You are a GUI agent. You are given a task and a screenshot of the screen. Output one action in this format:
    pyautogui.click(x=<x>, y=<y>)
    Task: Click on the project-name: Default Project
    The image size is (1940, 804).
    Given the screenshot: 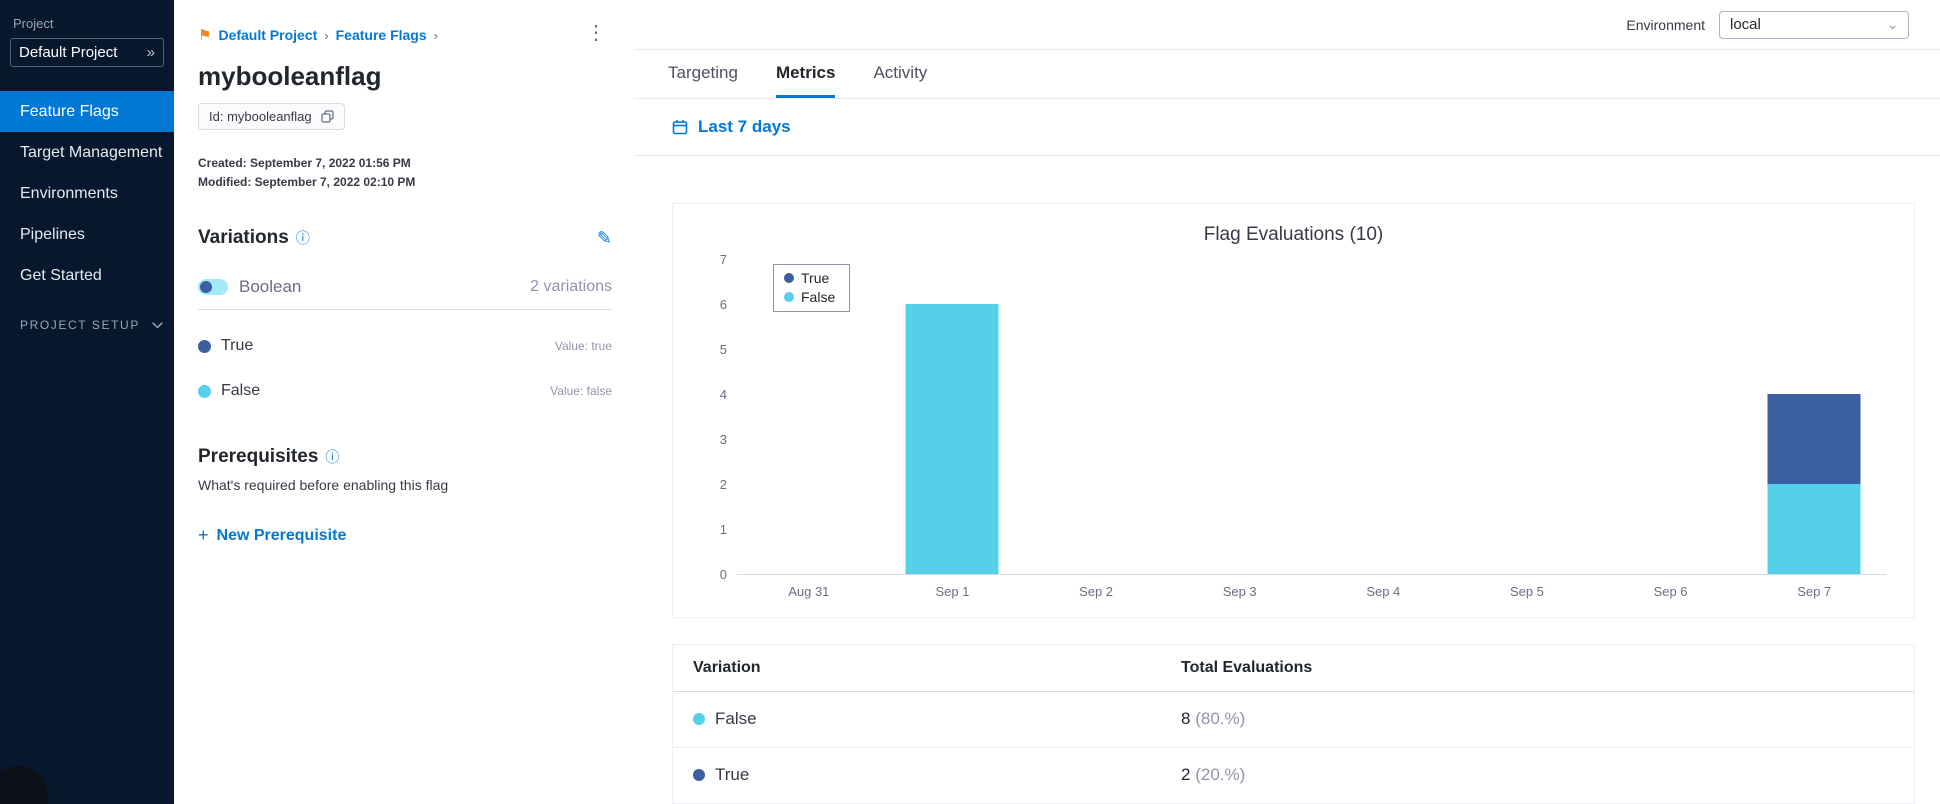 What is the action you would take?
    pyautogui.click(x=68, y=52)
    